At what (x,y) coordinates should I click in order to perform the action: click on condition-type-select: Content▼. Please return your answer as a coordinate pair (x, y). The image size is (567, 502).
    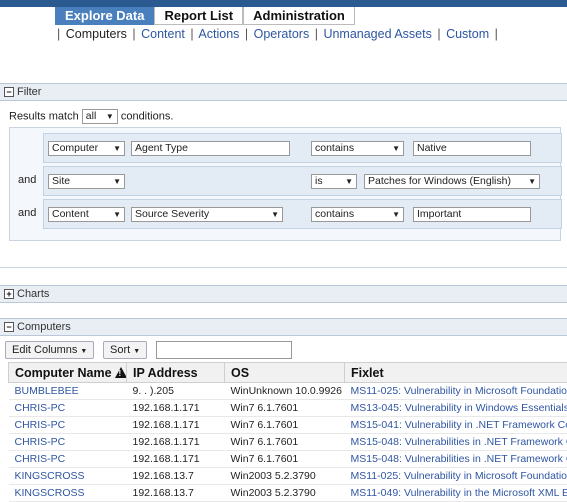
    Looking at the image, I should click on (86, 214).